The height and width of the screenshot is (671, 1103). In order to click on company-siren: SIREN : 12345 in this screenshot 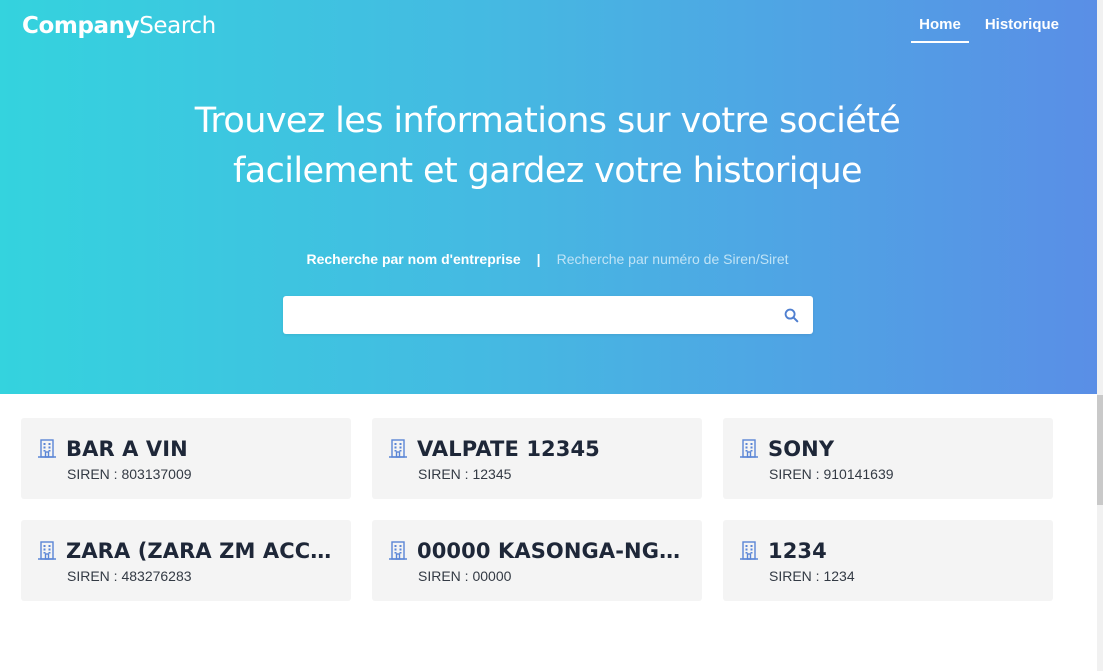, I will do `click(465, 474)`.